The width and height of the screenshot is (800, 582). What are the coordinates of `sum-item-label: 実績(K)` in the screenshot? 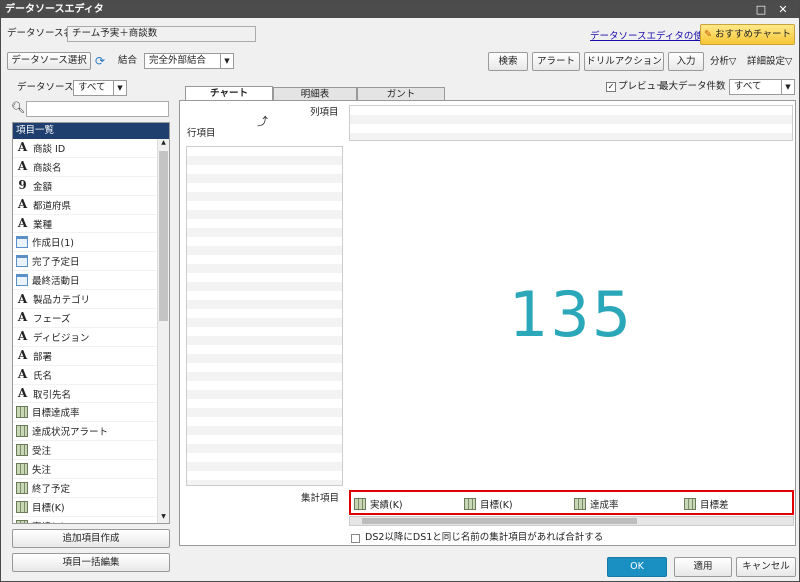 It's located at (386, 505).